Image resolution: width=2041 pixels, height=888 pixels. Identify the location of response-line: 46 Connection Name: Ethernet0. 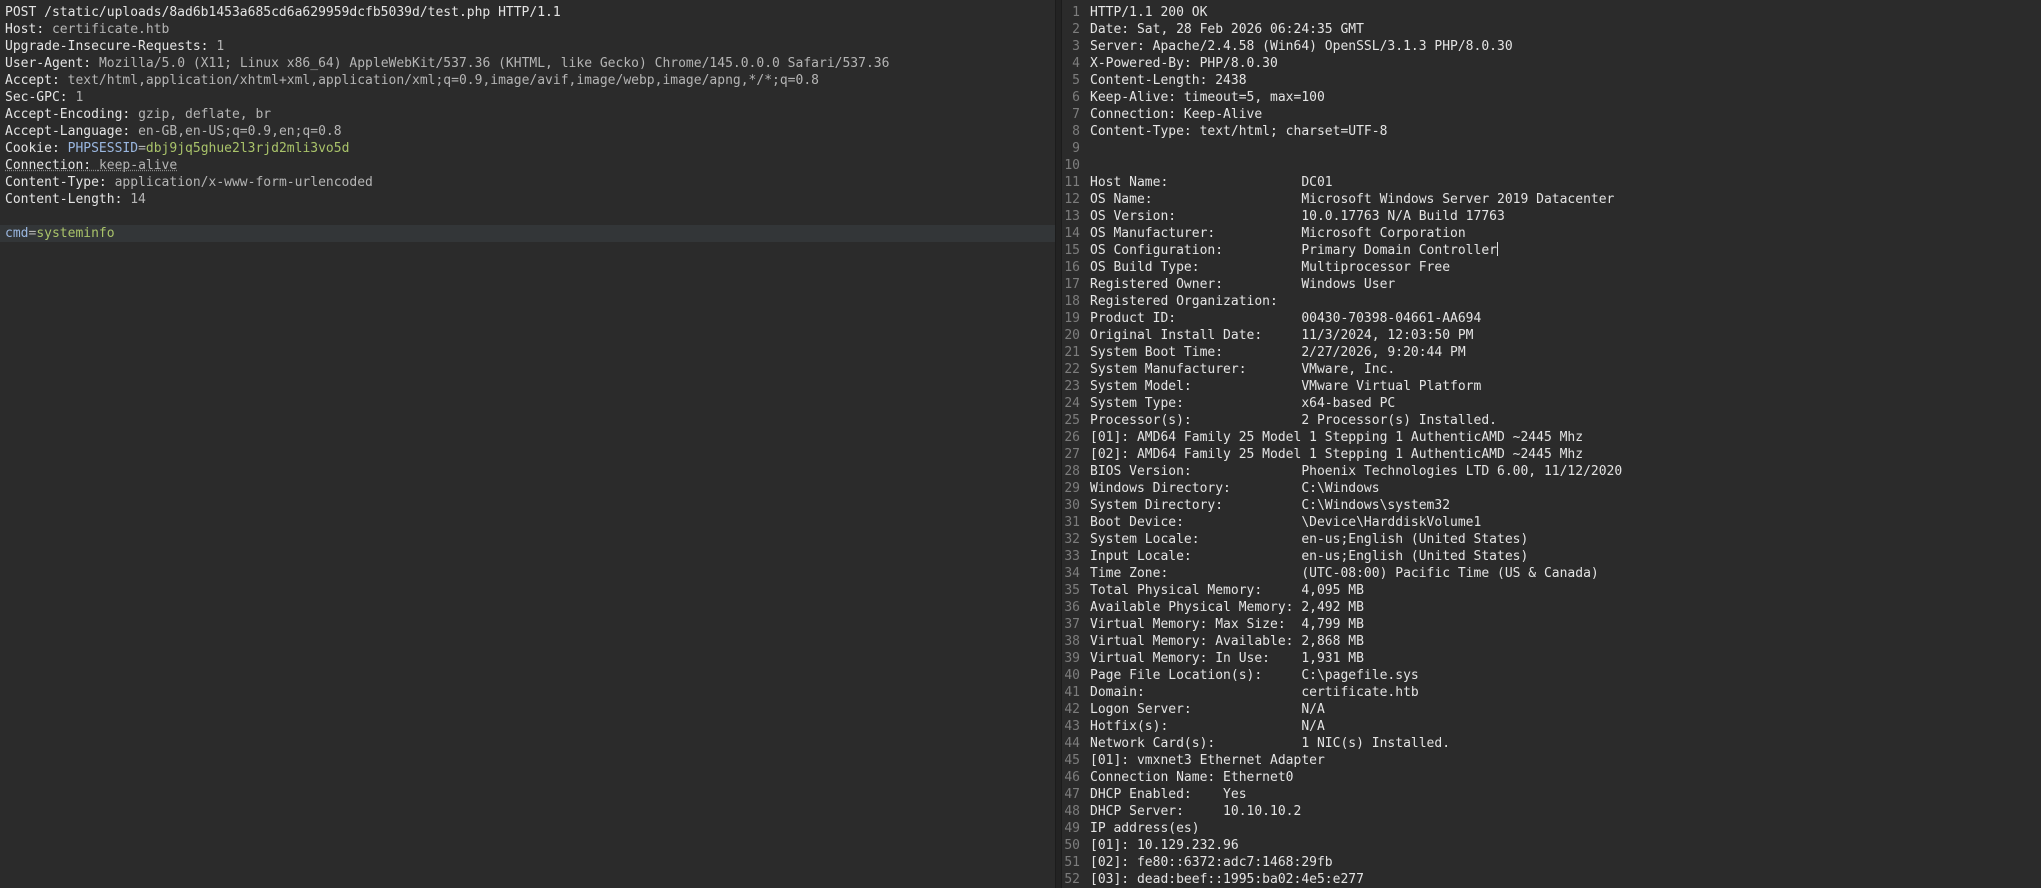
(1551, 777).